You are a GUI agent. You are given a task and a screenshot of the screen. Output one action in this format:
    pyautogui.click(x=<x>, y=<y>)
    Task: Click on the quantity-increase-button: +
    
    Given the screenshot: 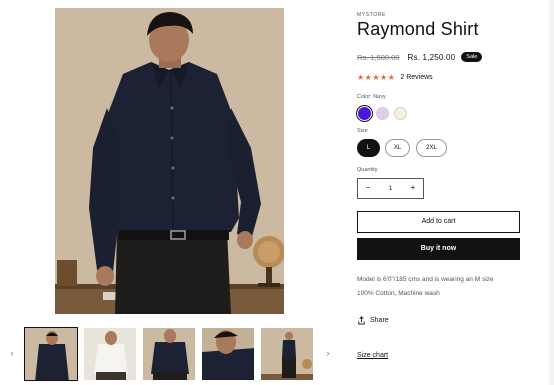 What is the action you would take?
    pyautogui.click(x=413, y=188)
    